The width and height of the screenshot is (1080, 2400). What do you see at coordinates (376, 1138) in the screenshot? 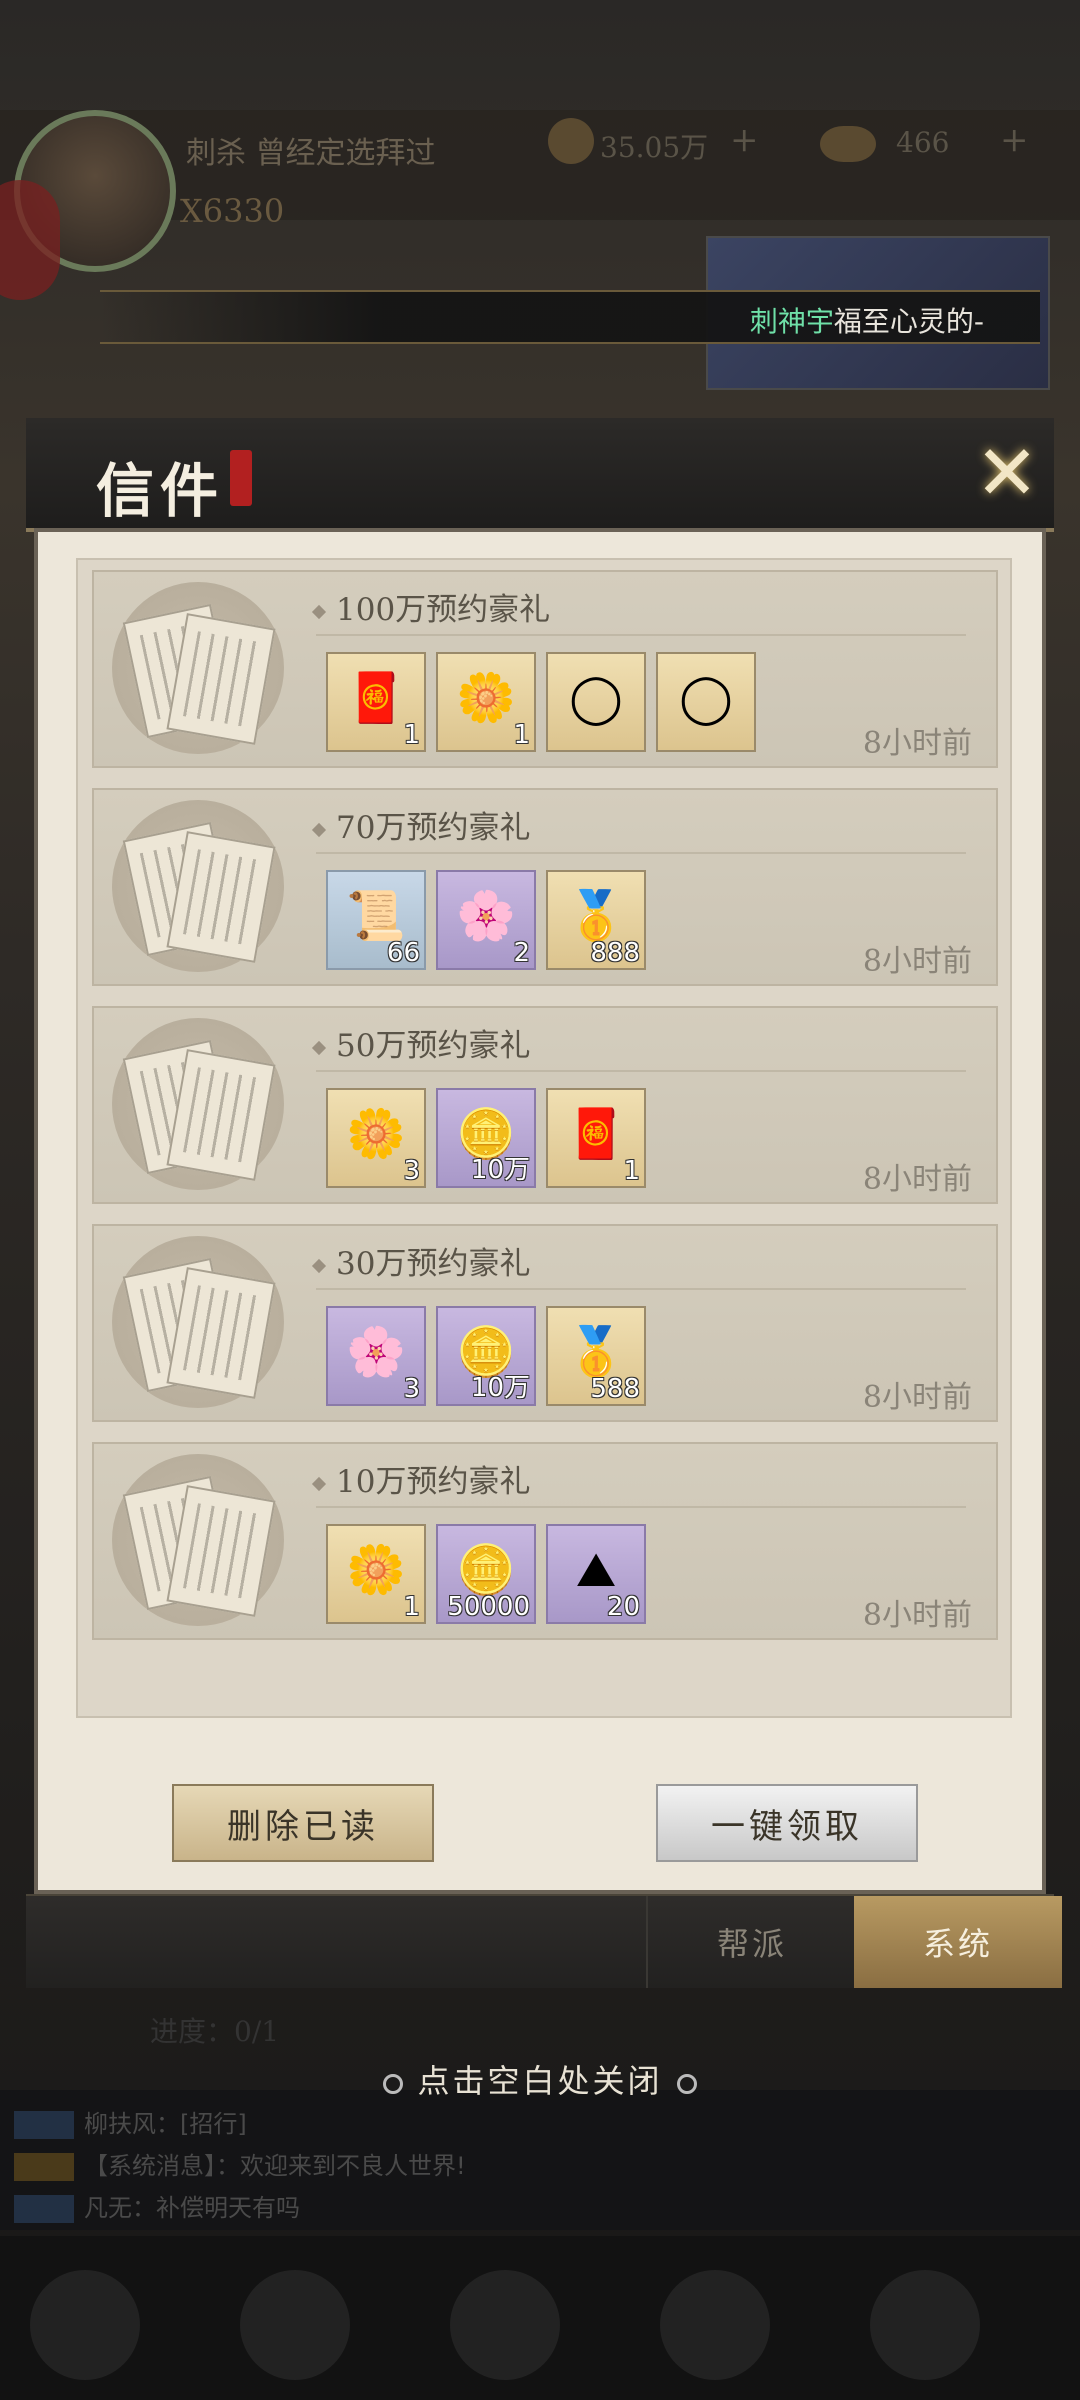
I see `reward-item: 🌼 3` at bounding box center [376, 1138].